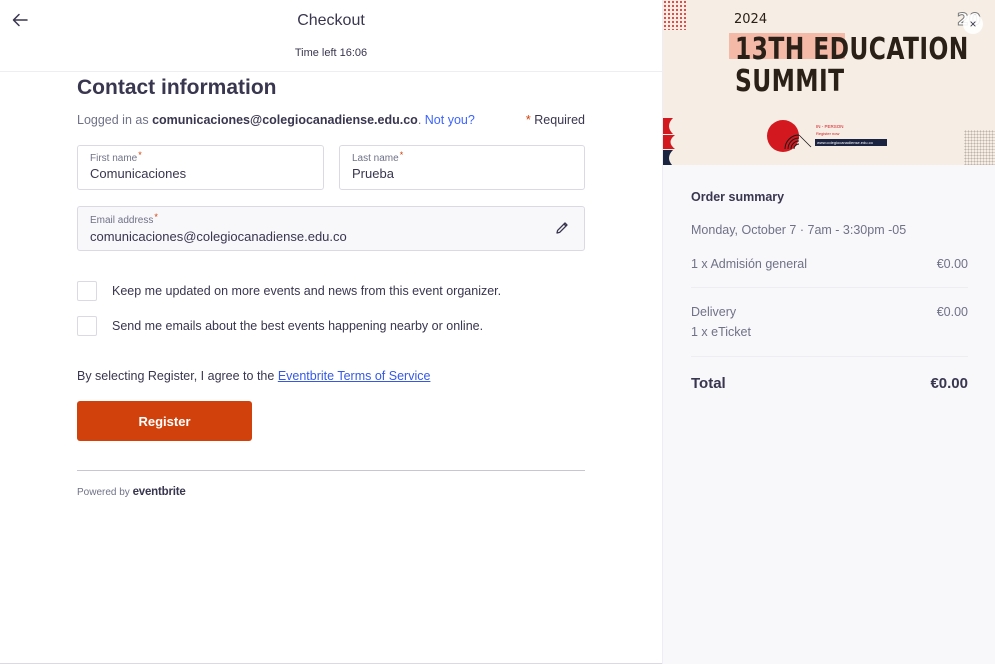 This screenshot has width=995, height=664. Describe the element at coordinates (87, 291) in the screenshot. I see `updates-opt-in-checkbox` at that location.